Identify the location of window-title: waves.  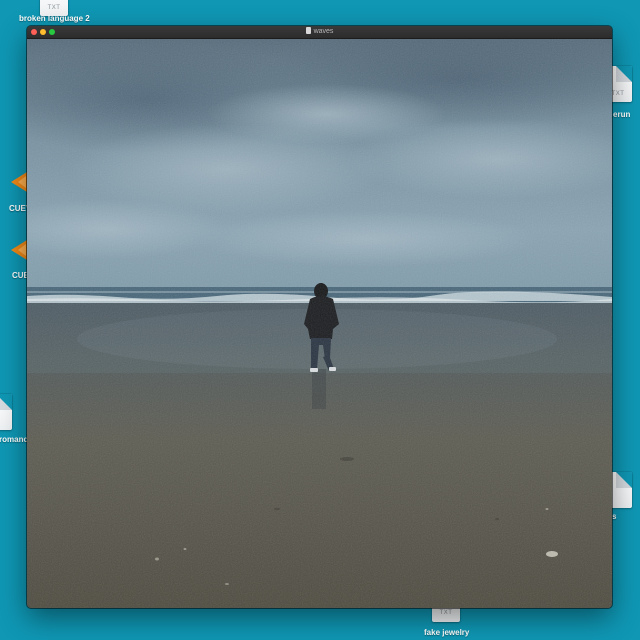
(319, 32).